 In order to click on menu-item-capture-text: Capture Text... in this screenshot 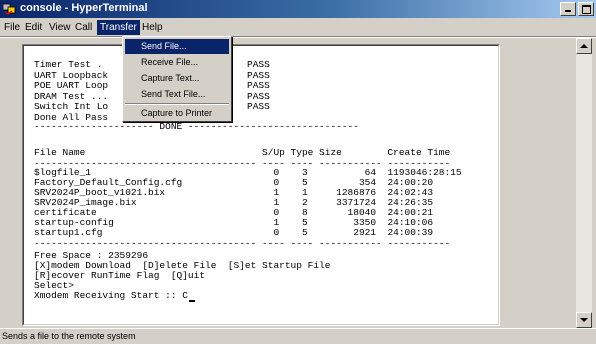, I will do `click(177, 78)`.